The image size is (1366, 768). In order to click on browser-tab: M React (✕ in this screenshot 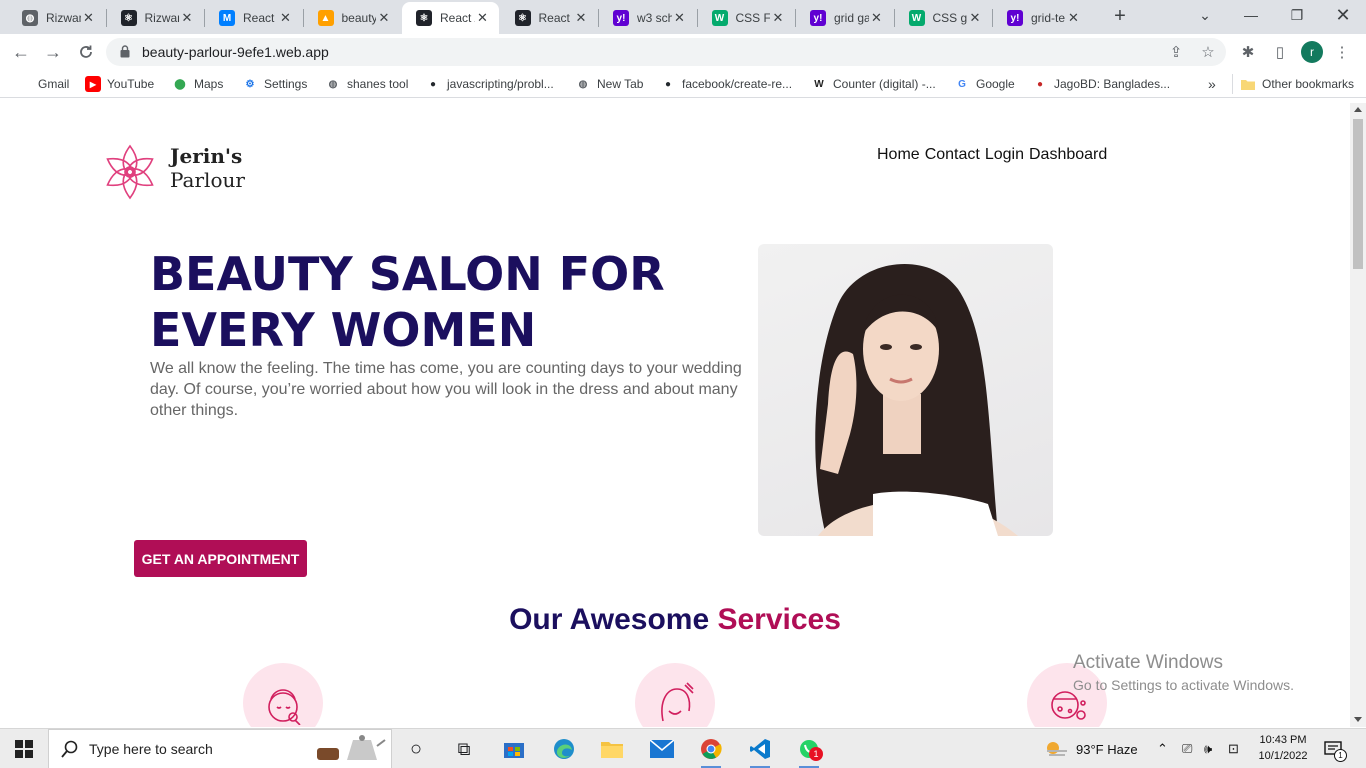, I will do `click(253, 18)`.